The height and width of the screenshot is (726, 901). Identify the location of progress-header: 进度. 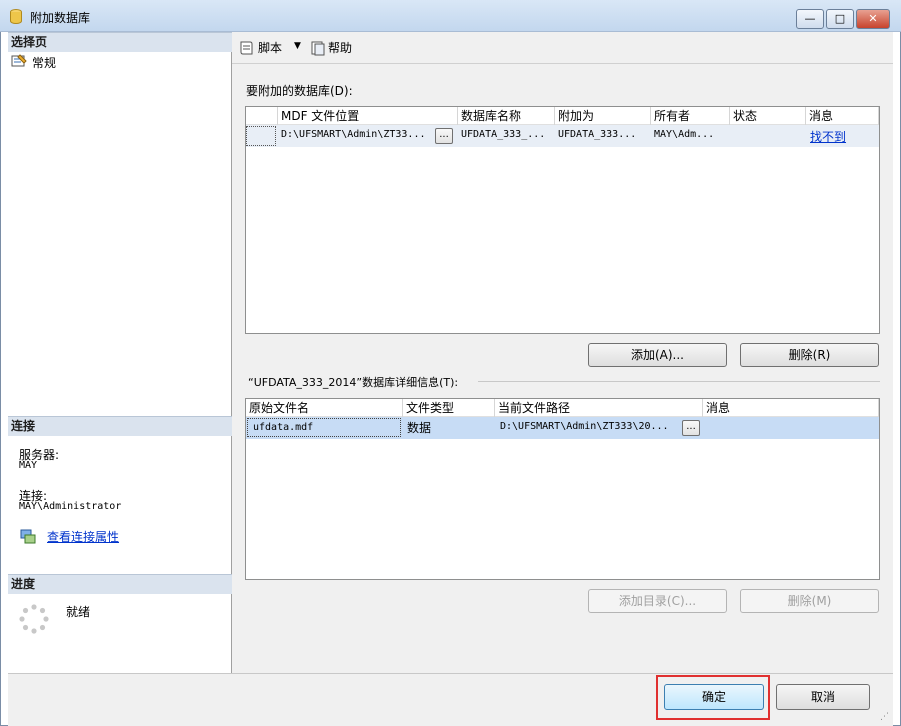
(120, 584).